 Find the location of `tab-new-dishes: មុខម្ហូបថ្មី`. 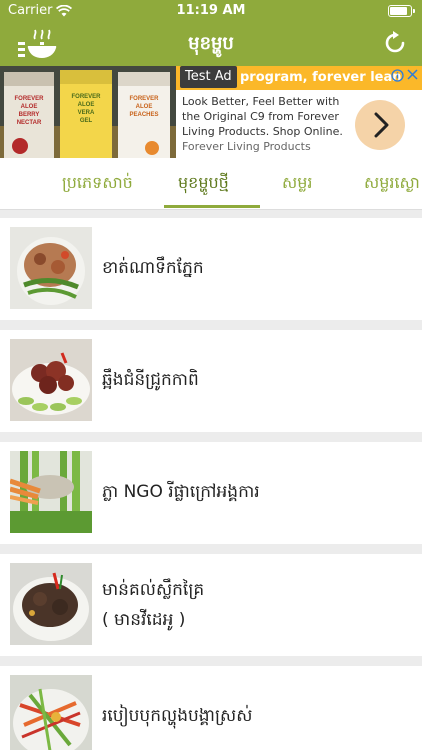

tab-new-dishes: មុខម្ហូបថ្មី is located at coordinates (203, 184).